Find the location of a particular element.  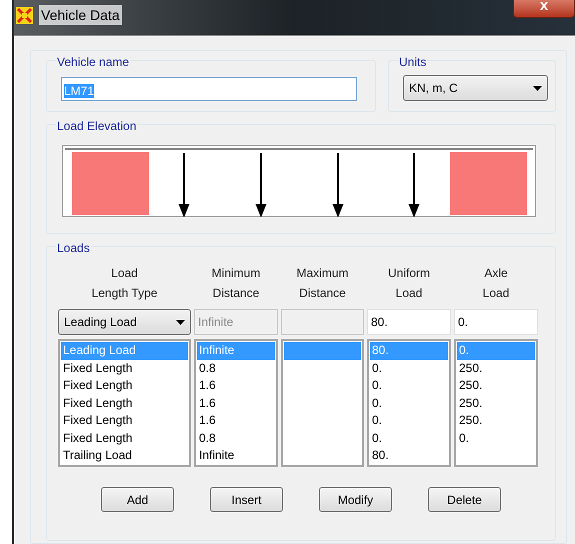

list-item: Infinite is located at coordinates (236, 455).